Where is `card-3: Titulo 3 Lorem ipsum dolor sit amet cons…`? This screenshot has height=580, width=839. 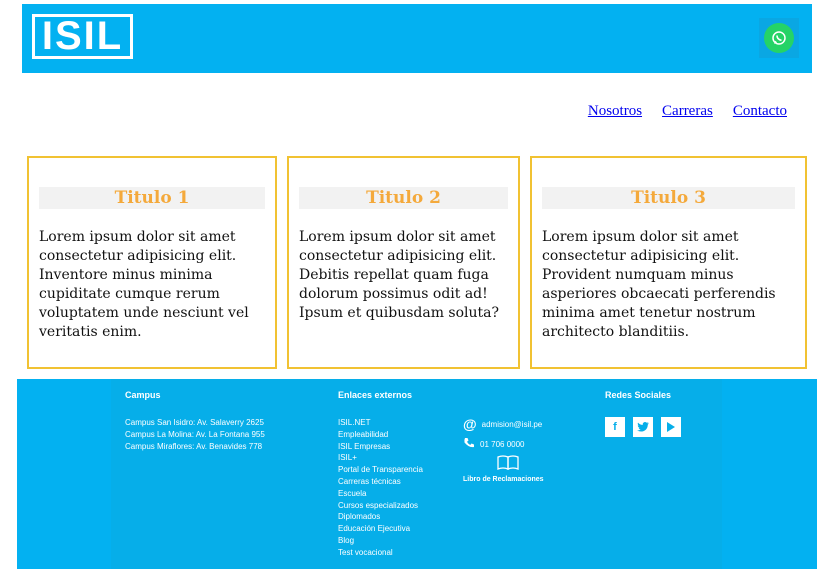
card-3: Titulo 3 Lorem ipsum dolor sit amet cons… is located at coordinates (668, 262).